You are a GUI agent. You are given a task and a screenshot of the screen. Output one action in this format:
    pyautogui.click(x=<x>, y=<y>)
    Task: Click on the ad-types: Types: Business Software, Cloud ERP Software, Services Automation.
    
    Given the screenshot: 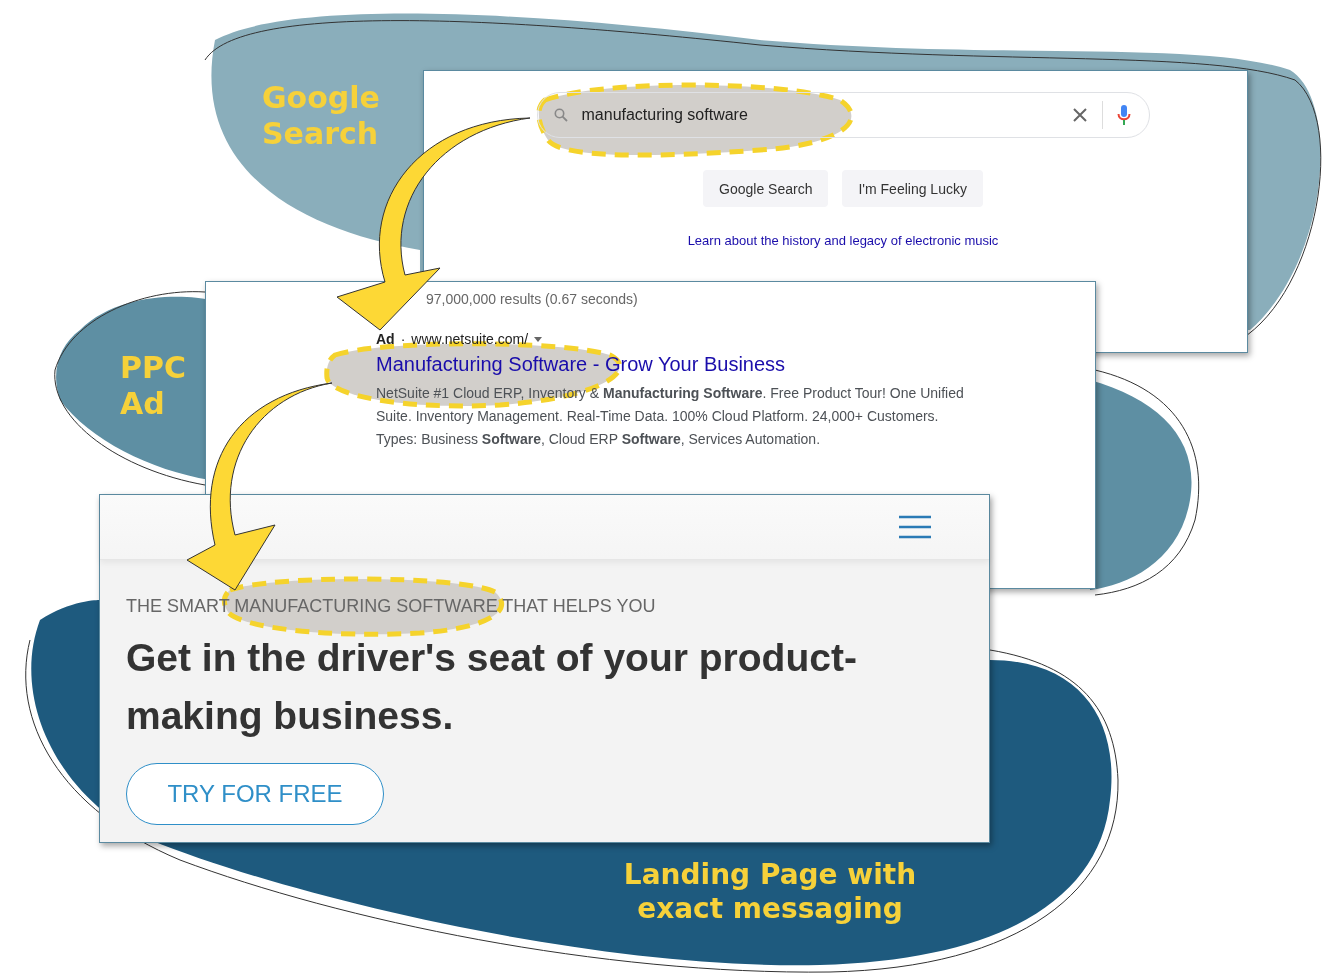 What is the action you would take?
    pyautogui.click(x=599, y=439)
    